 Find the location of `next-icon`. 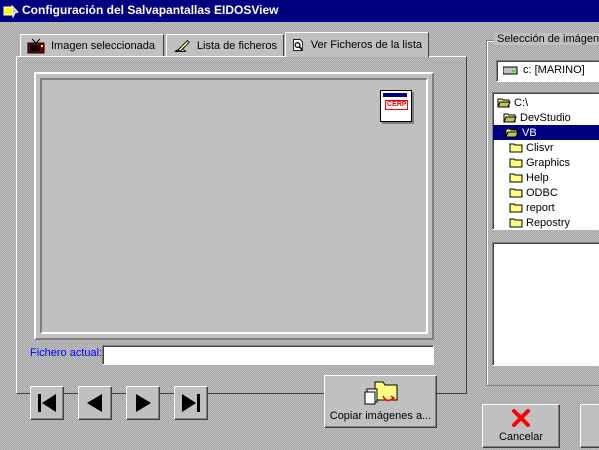

next-icon is located at coordinates (143, 403).